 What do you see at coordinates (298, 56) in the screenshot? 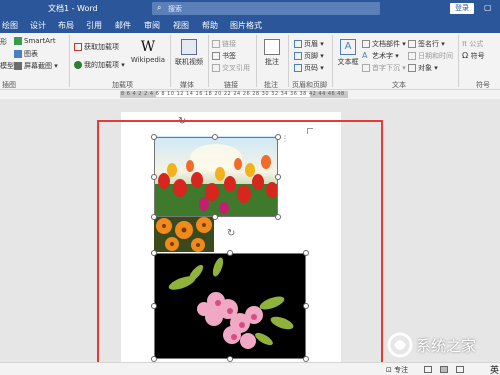
I see `footer-icon` at bounding box center [298, 56].